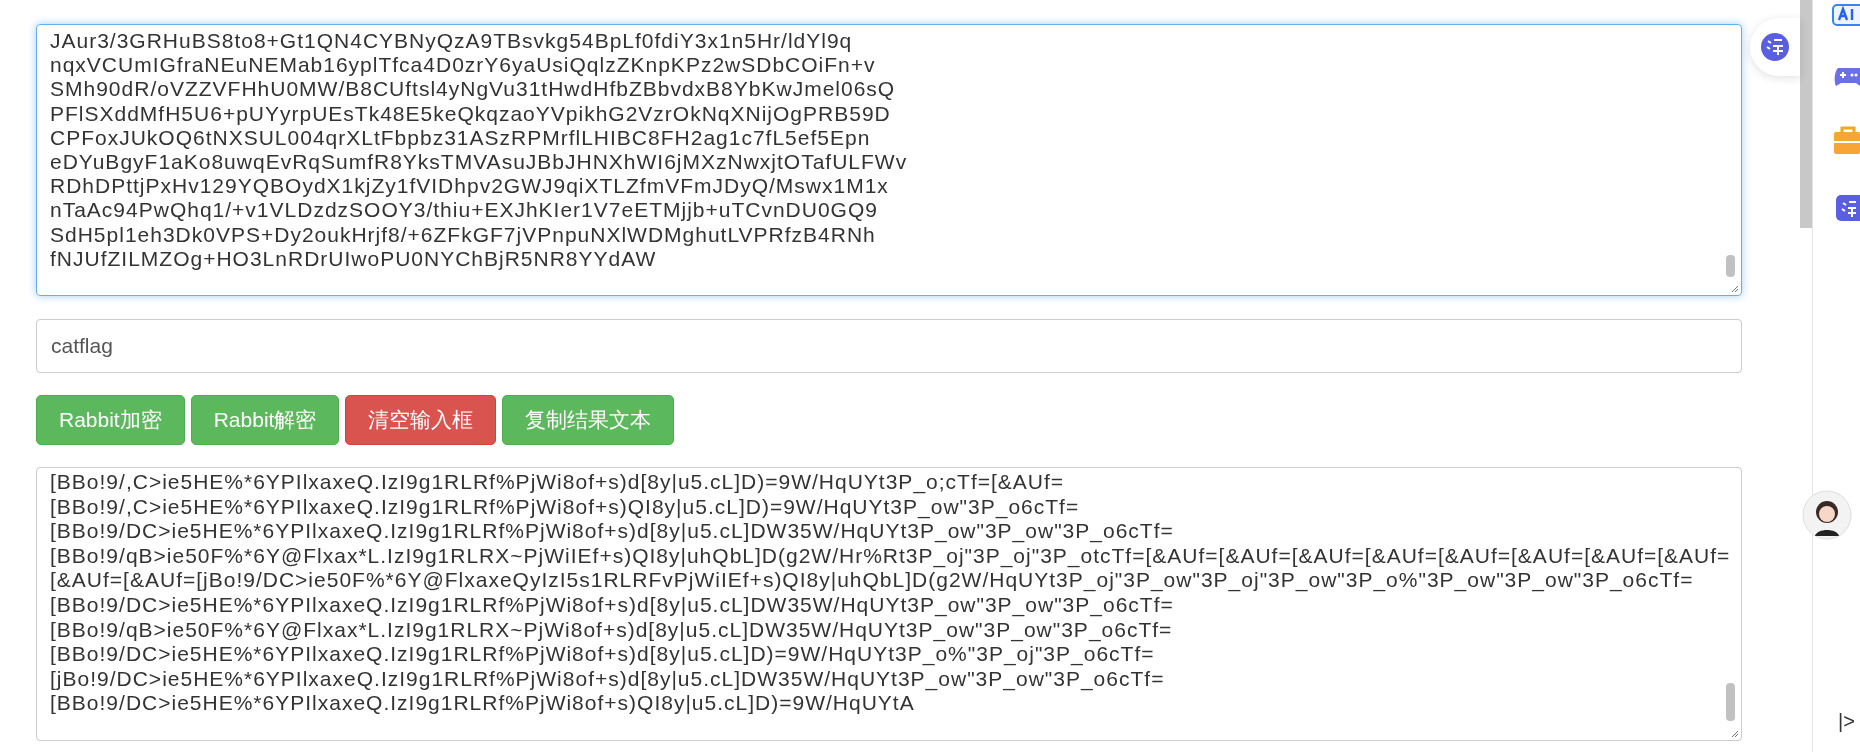  I want to click on page-scrollbar, so click(1806, 114).